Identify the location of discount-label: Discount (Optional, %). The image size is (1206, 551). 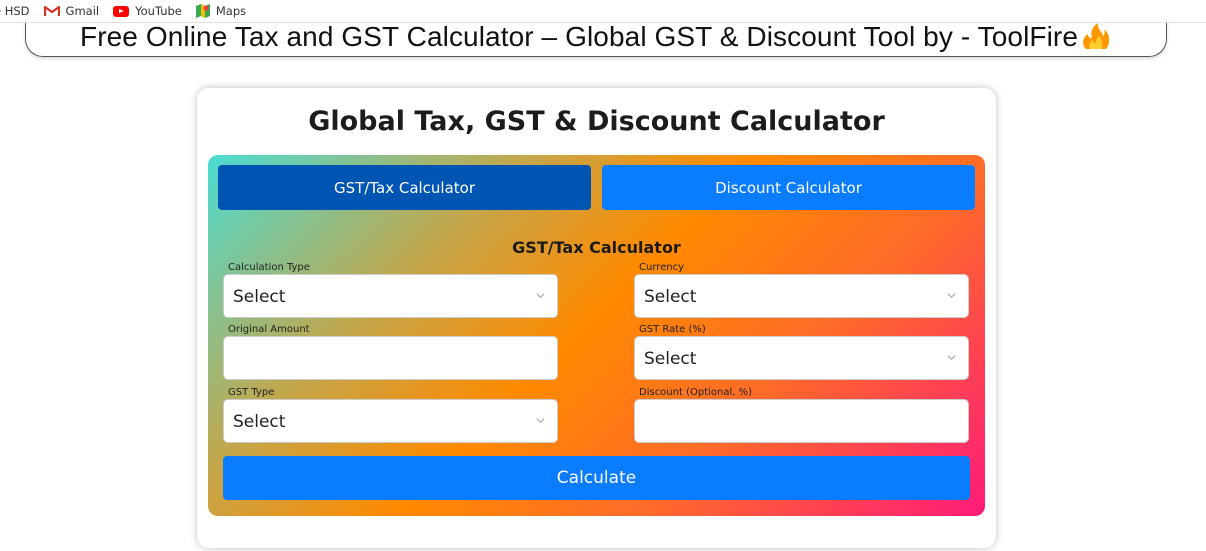
(696, 392).